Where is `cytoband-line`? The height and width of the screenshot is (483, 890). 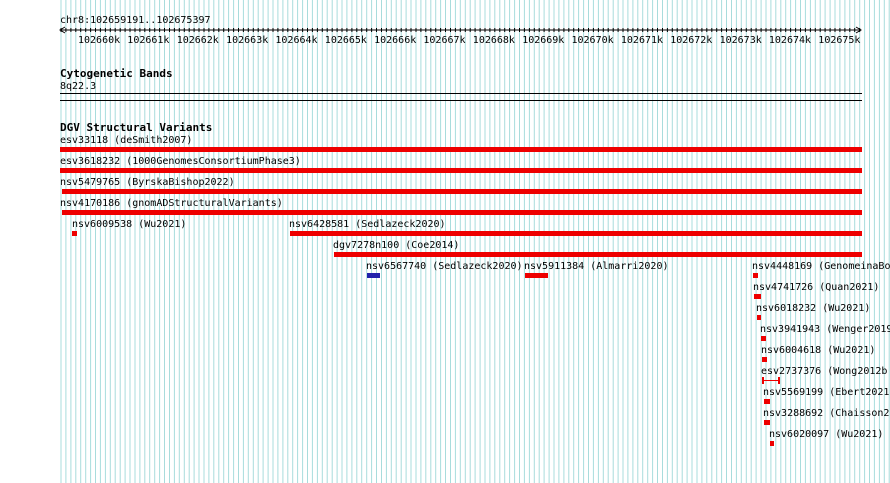
cytoband-line is located at coordinates (461, 93).